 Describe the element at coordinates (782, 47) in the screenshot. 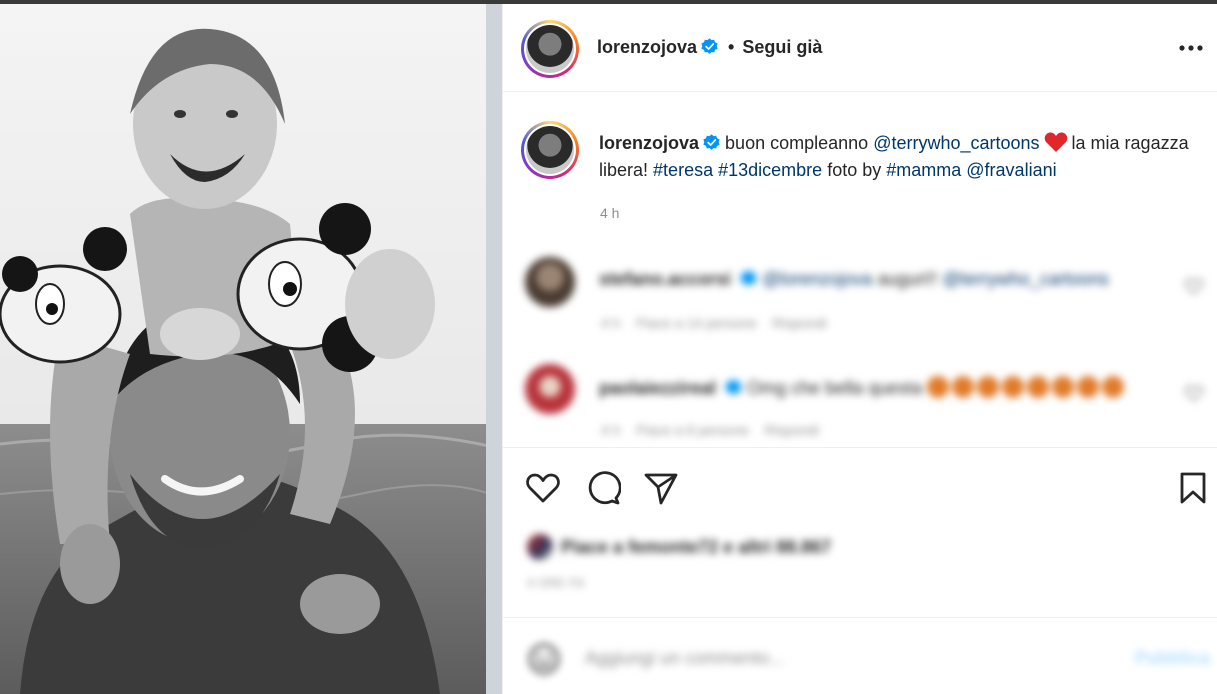

I see `follow-status-button: Segui già` at that location.